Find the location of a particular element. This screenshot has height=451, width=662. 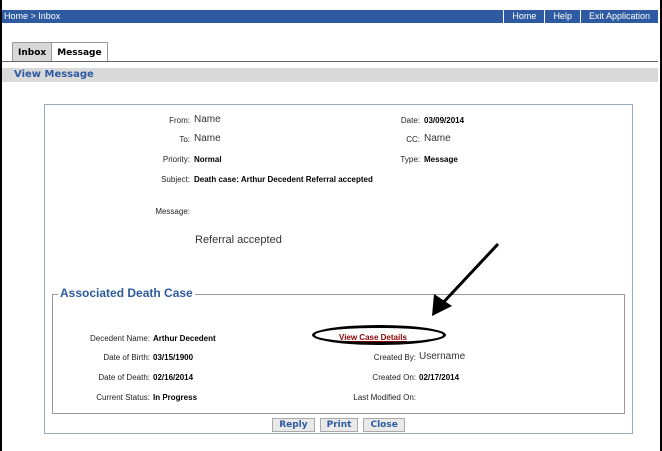

close-button: Close is located at coordinates (384, 425).